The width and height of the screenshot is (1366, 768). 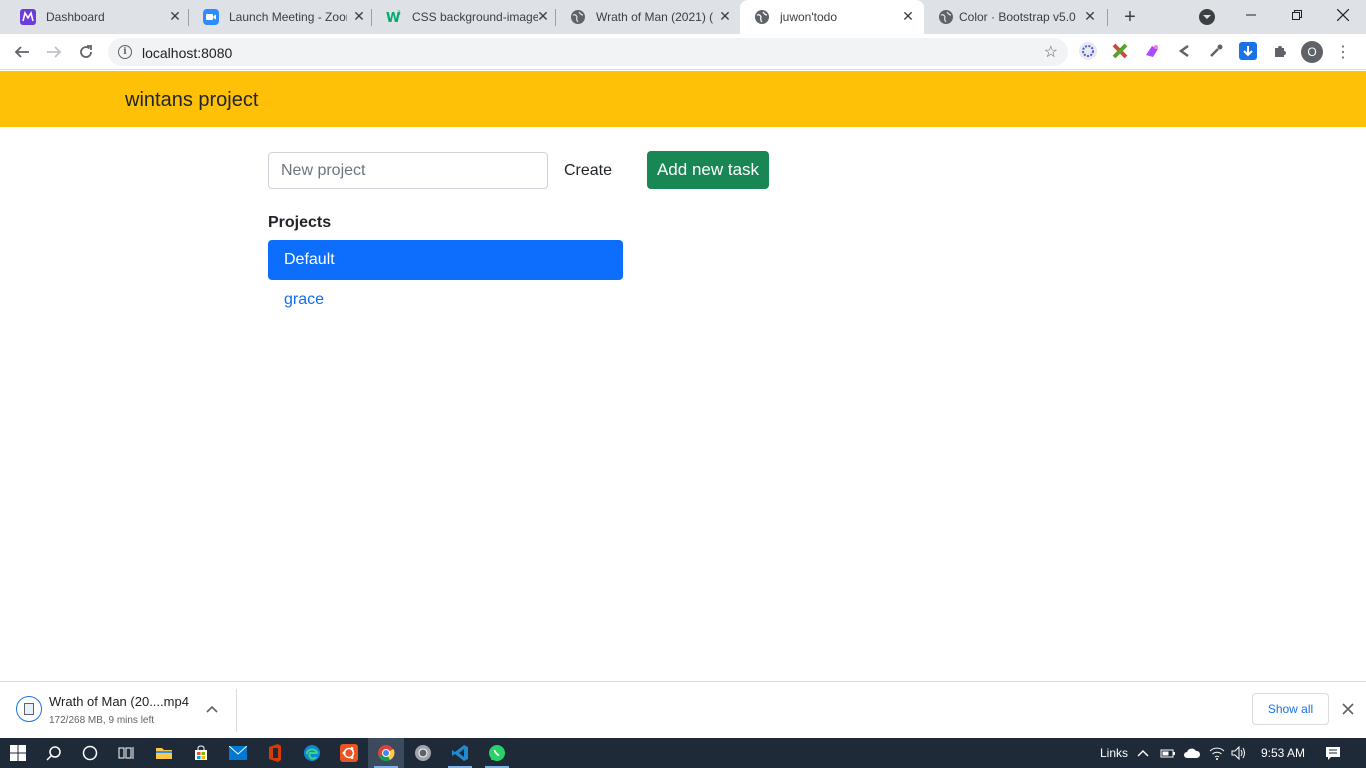 I want to click on tab-title: juwon'todo, so click(x=808, y=17).